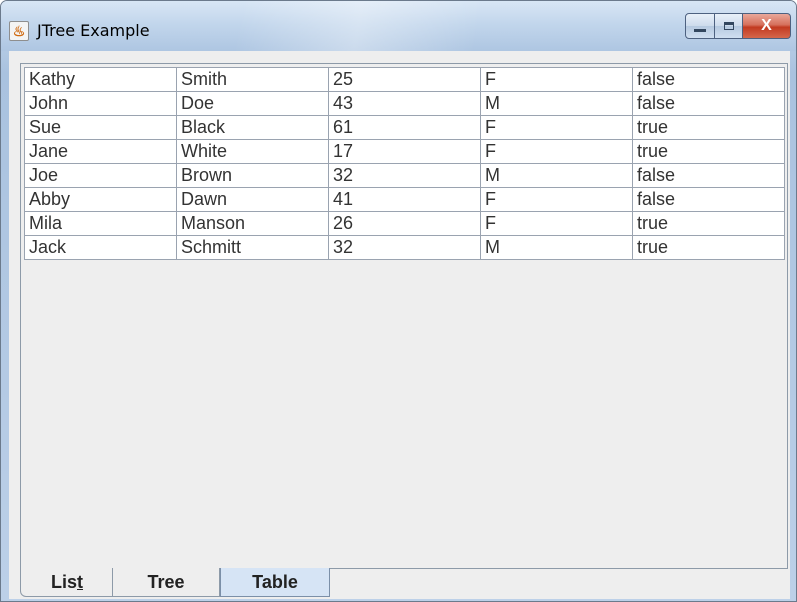  I want to click on table-row: Abby Dawn 41 Ffalse, so click(404, 199).